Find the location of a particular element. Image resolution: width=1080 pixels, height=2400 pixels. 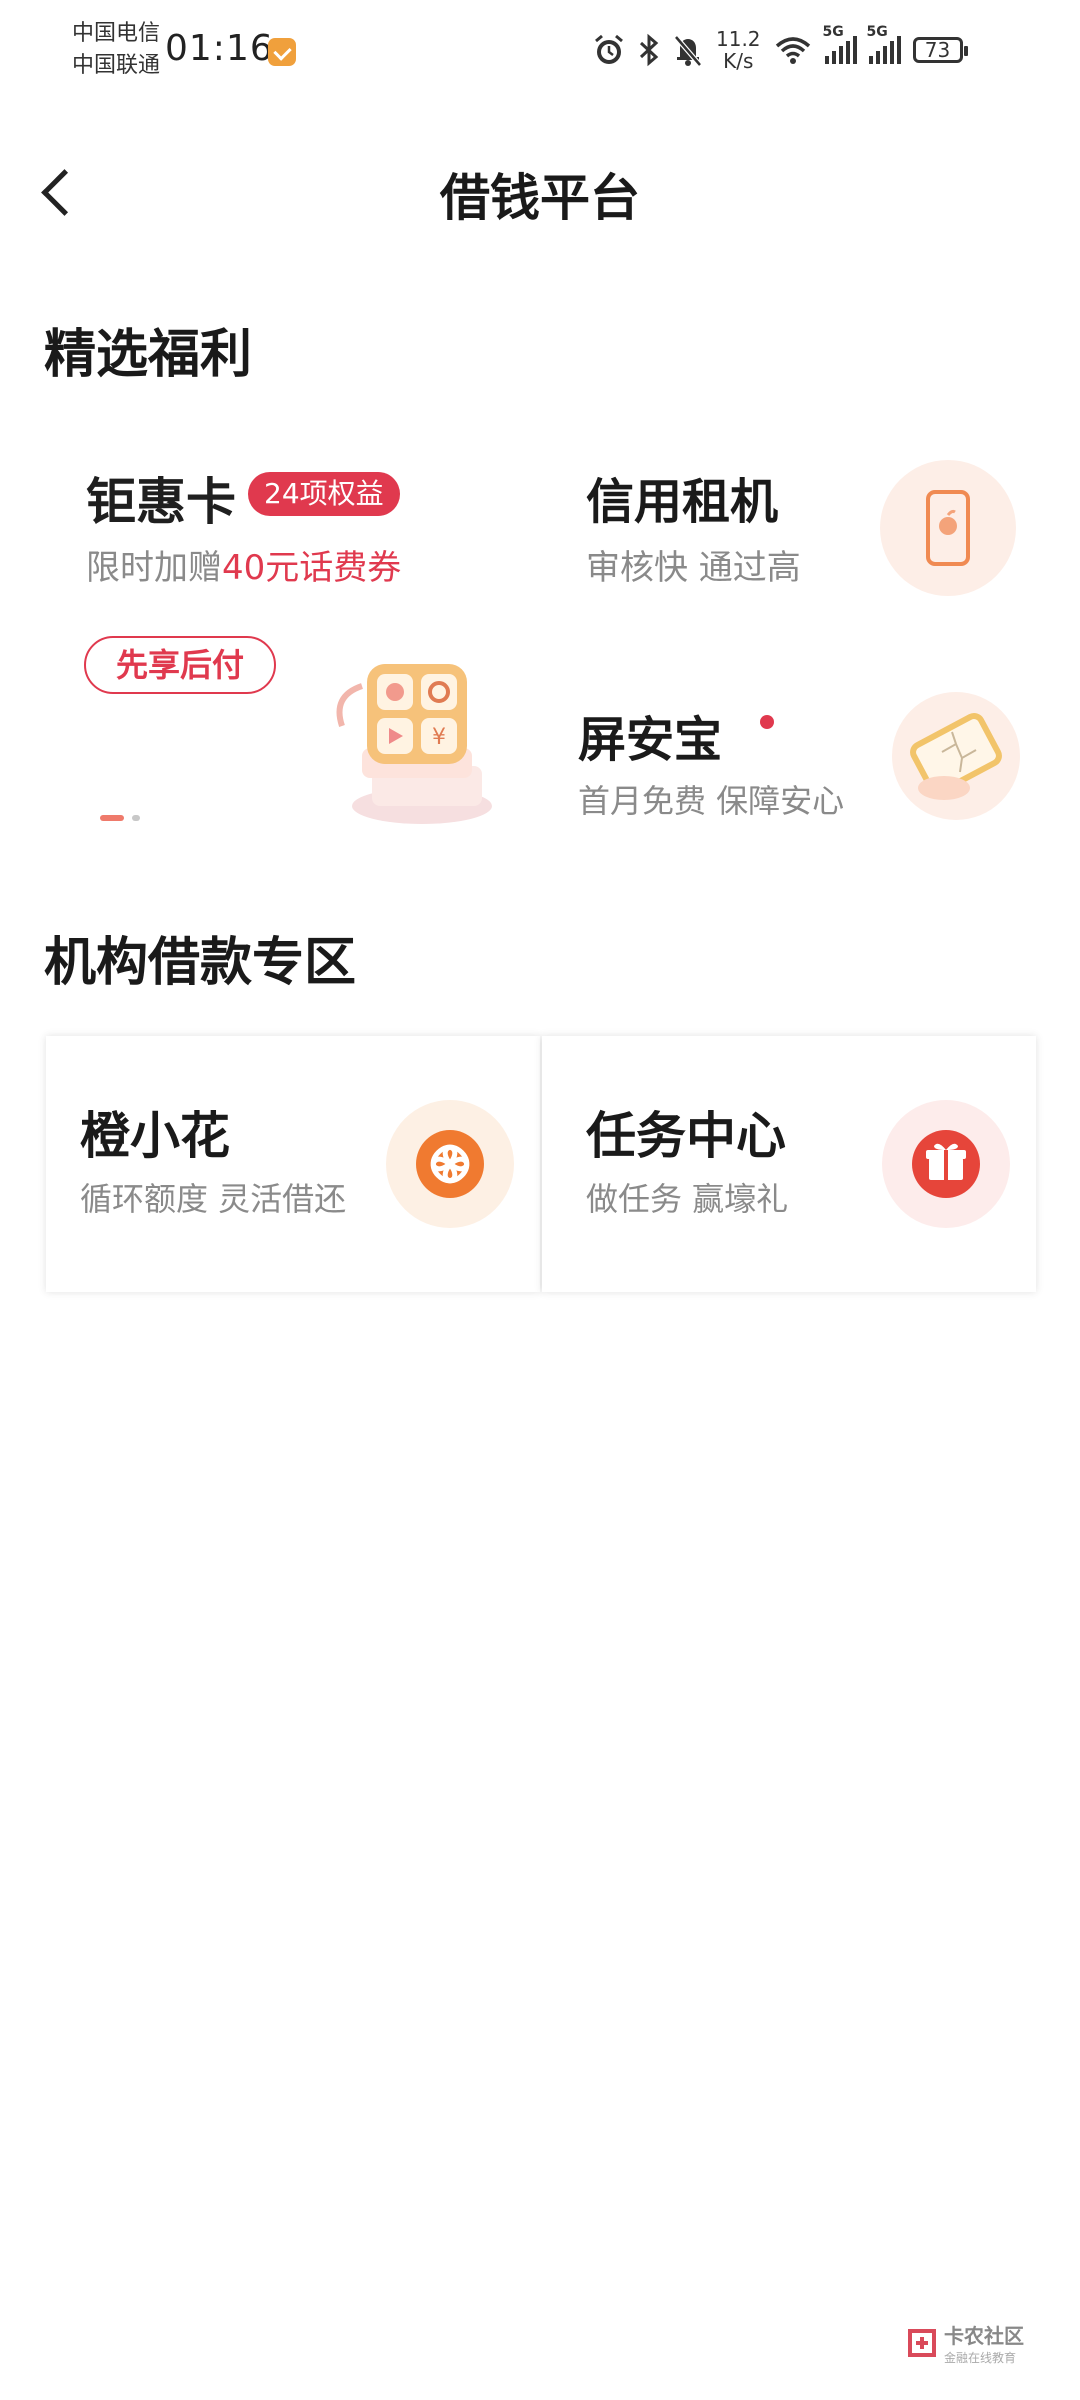

alarm-icon is located at coordinates (609, 49).